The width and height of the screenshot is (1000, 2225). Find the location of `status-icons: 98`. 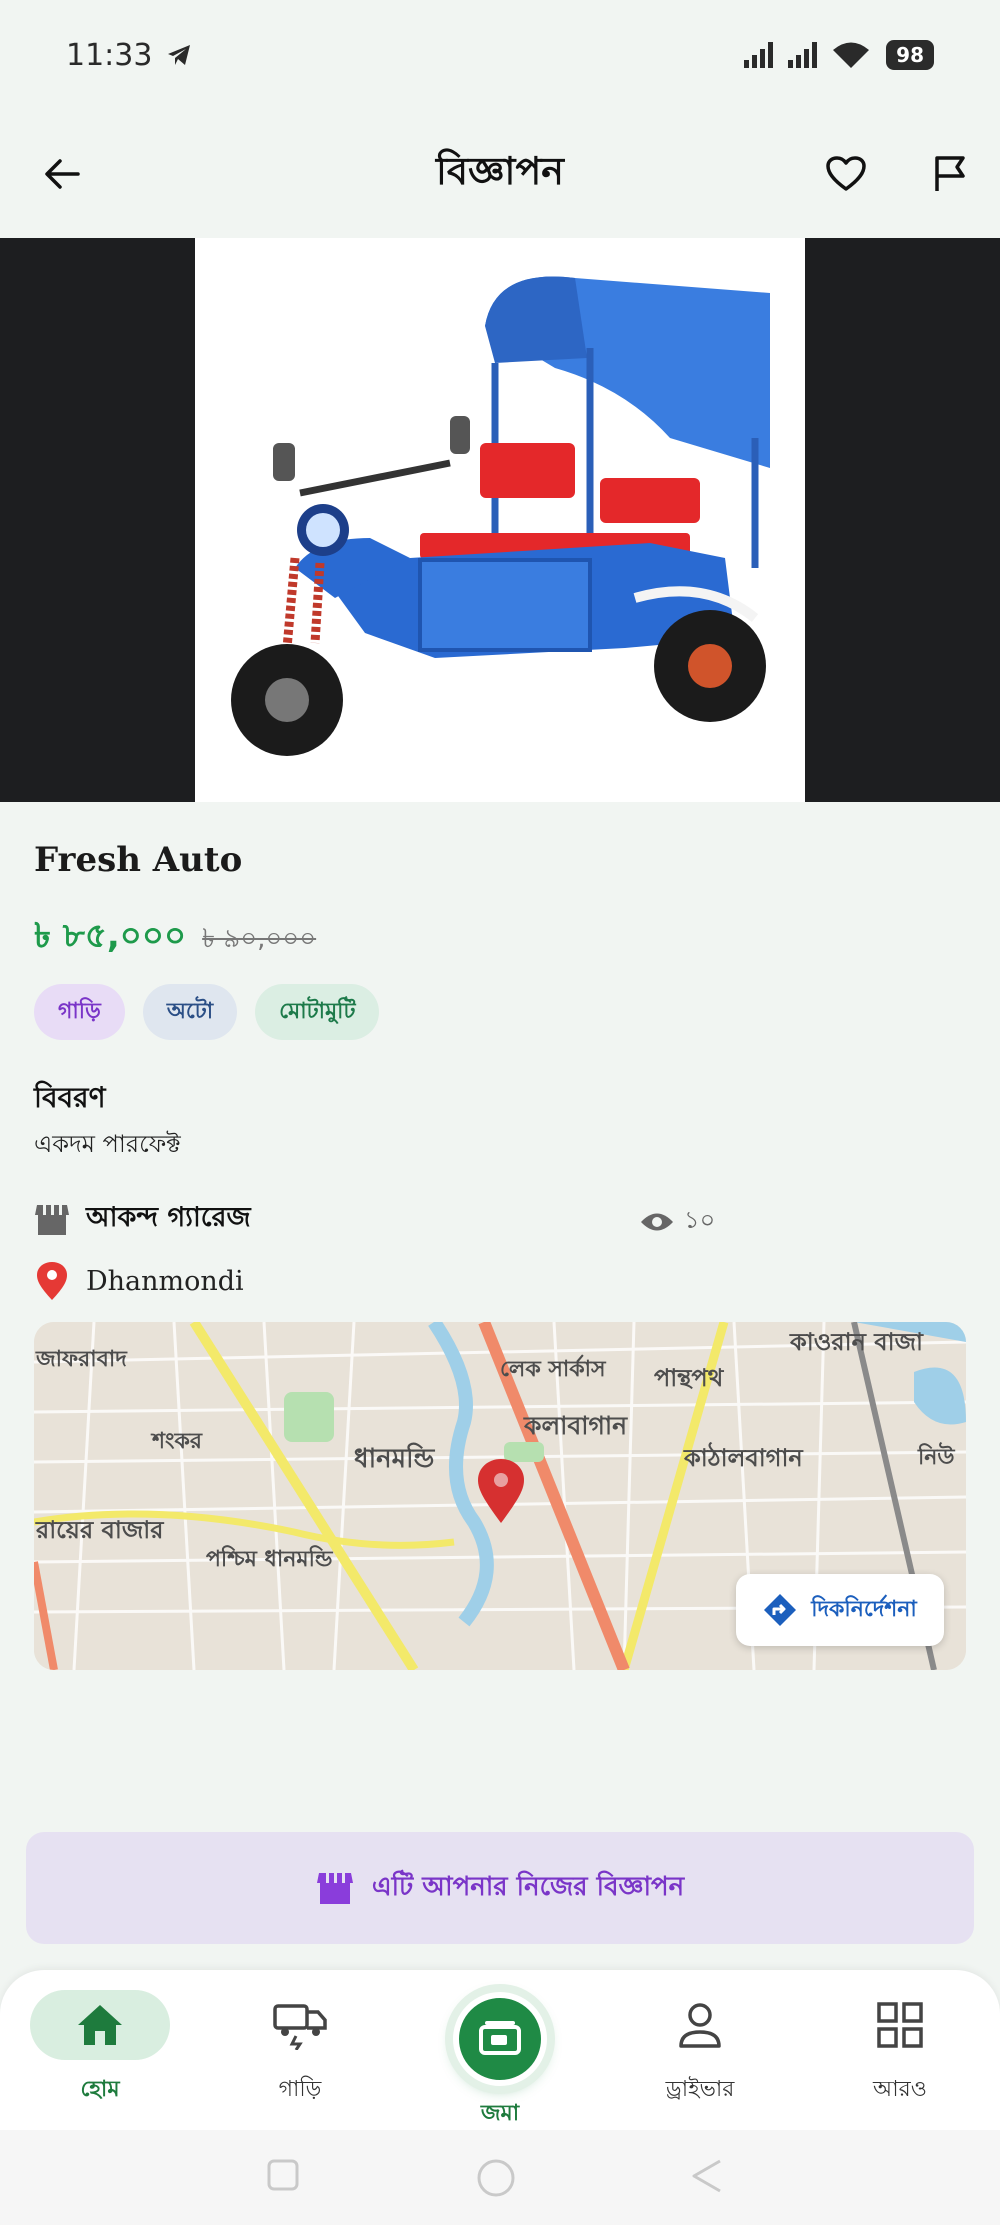

status-icons: 98 is located at coordinates (839, 55).